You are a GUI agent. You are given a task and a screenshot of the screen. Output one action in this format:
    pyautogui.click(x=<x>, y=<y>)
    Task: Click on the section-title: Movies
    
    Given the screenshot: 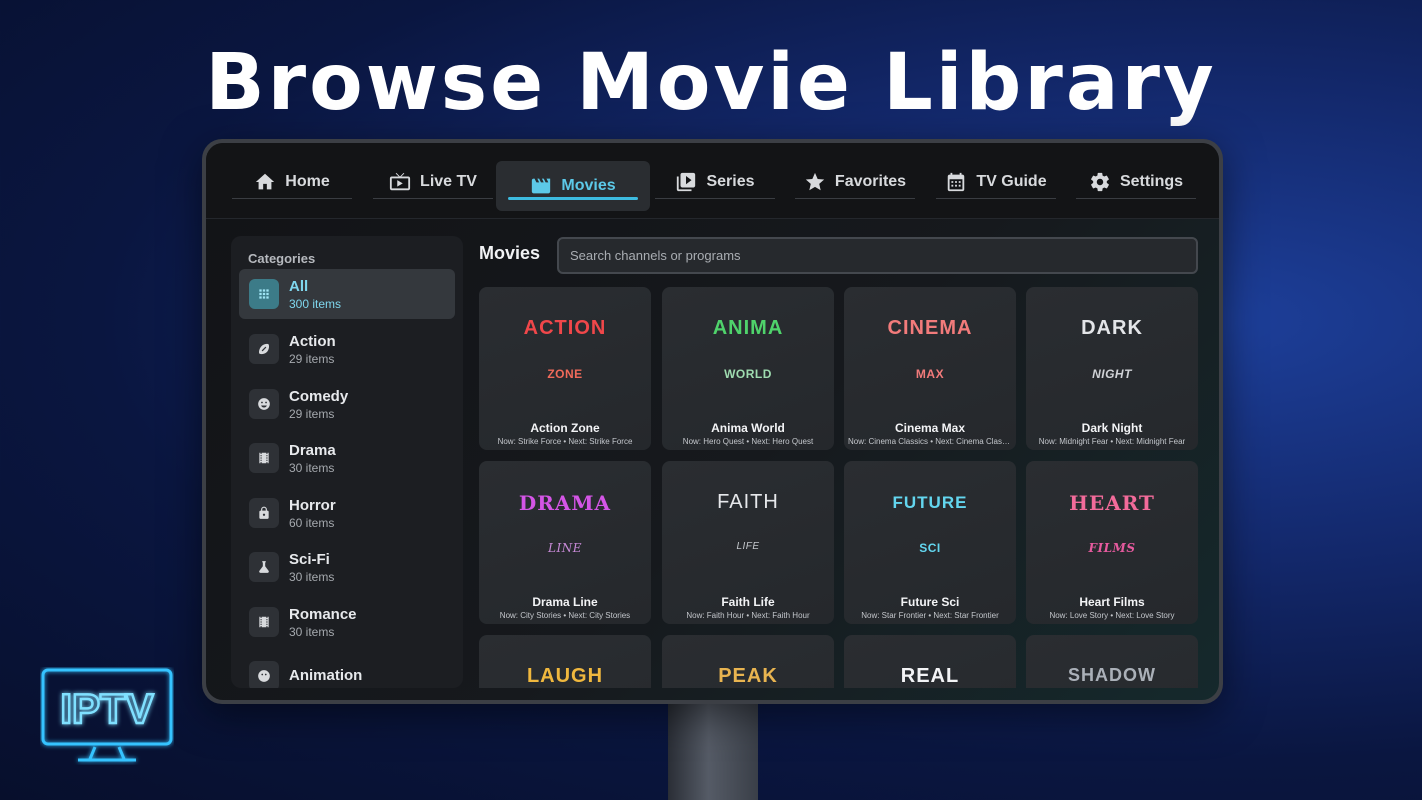 What is the action you would take?
    pyautogui.click(x=510, y=253)
    